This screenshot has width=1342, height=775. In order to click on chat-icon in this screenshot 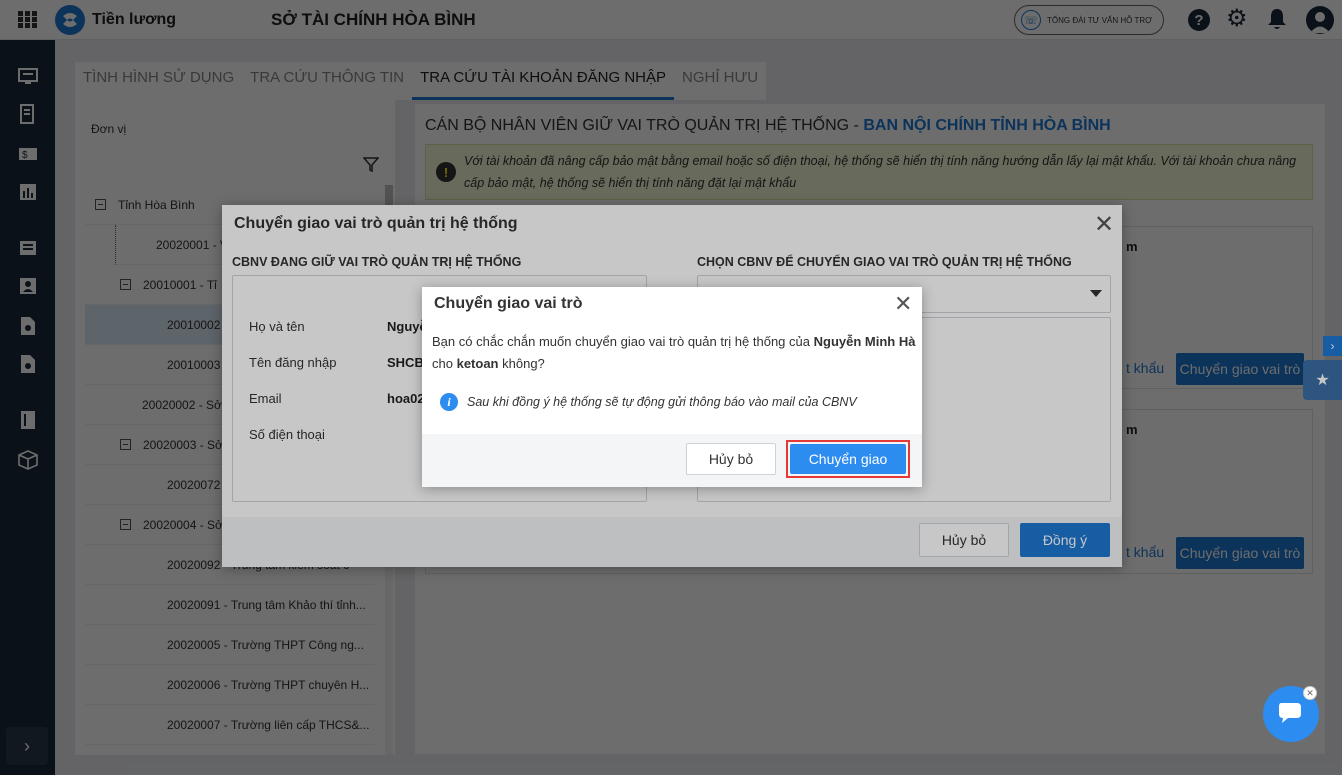, I will do `click(1291, 714)`.